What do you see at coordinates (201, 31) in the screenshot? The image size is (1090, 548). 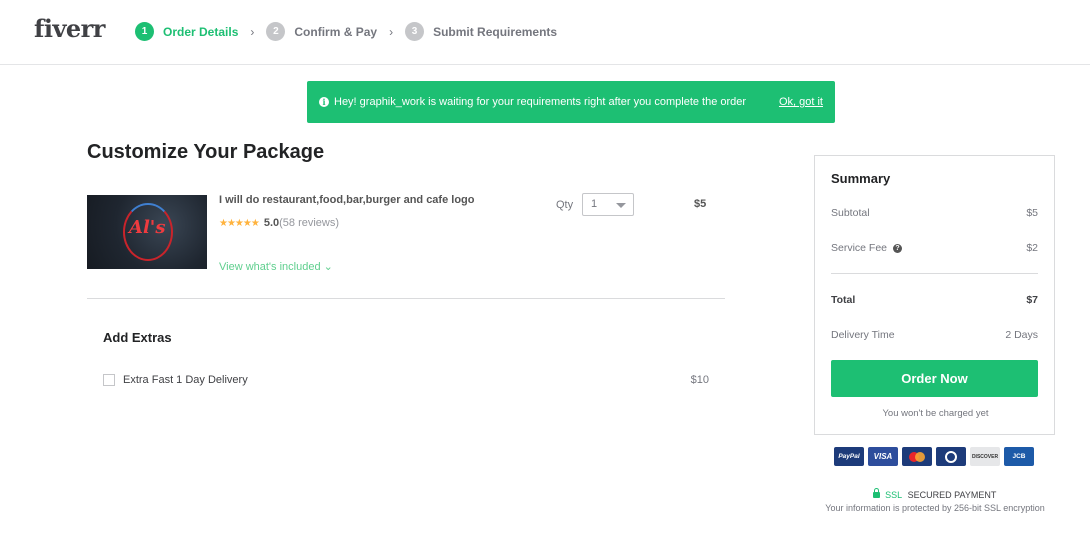 I see `step-label: Order Details` at bounding box center [201, 31].